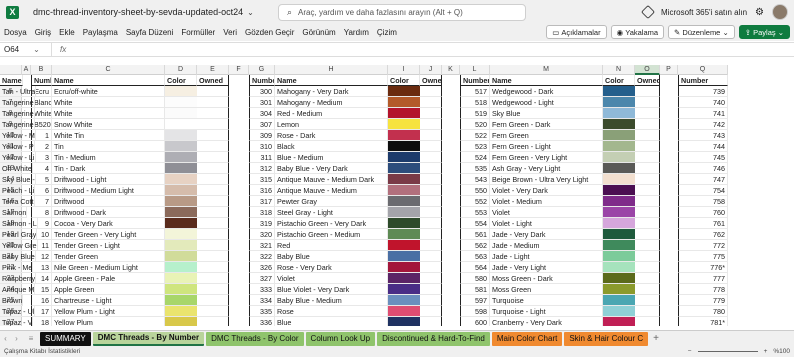 This screenshot has height=357, width=794. Describe the element at coordinates (431, 70) in the screenshot. I see `column-header-j: J` at that location.